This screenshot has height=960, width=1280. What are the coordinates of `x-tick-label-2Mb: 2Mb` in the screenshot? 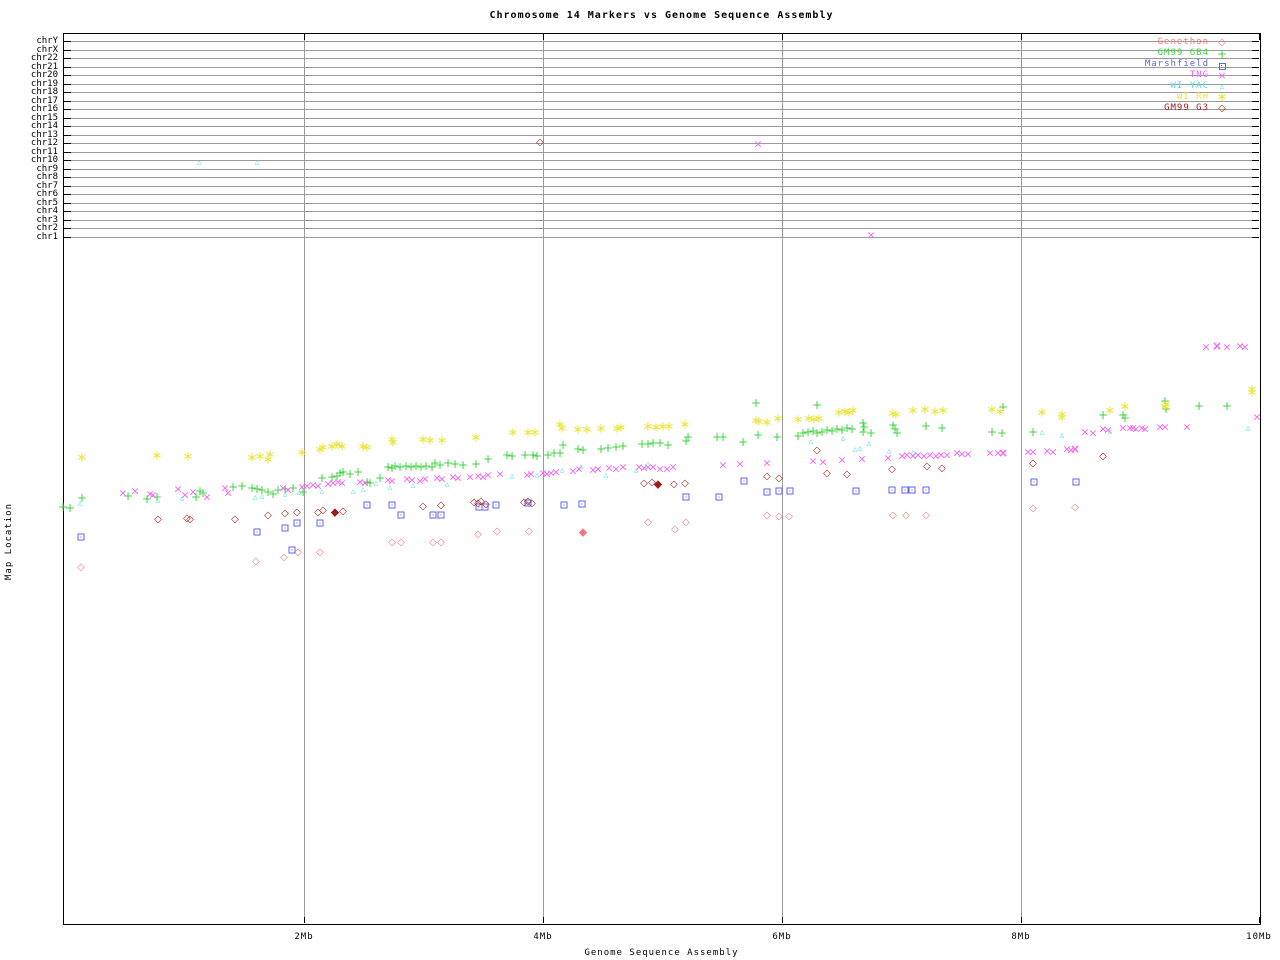 It's located at (304, 937).